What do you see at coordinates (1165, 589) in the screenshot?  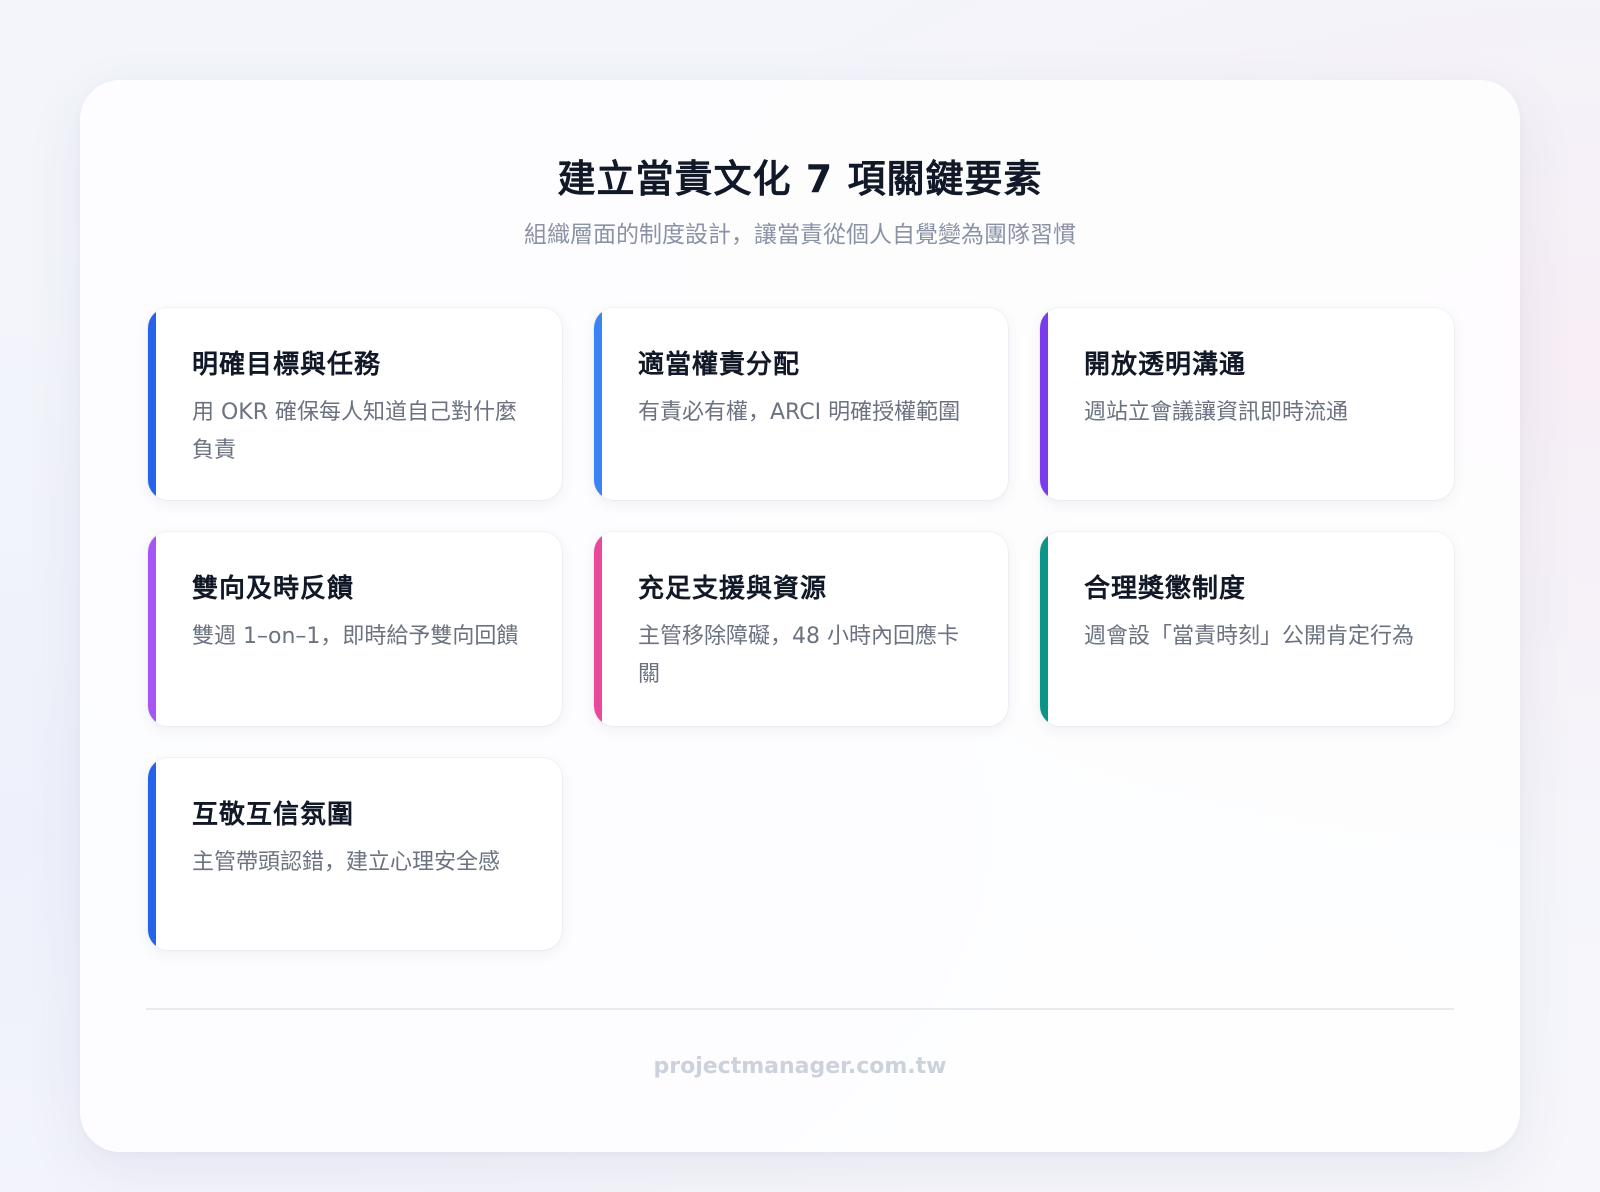 I see `element-title: 合理獎懲制度` at bounding box center [1165, 589].